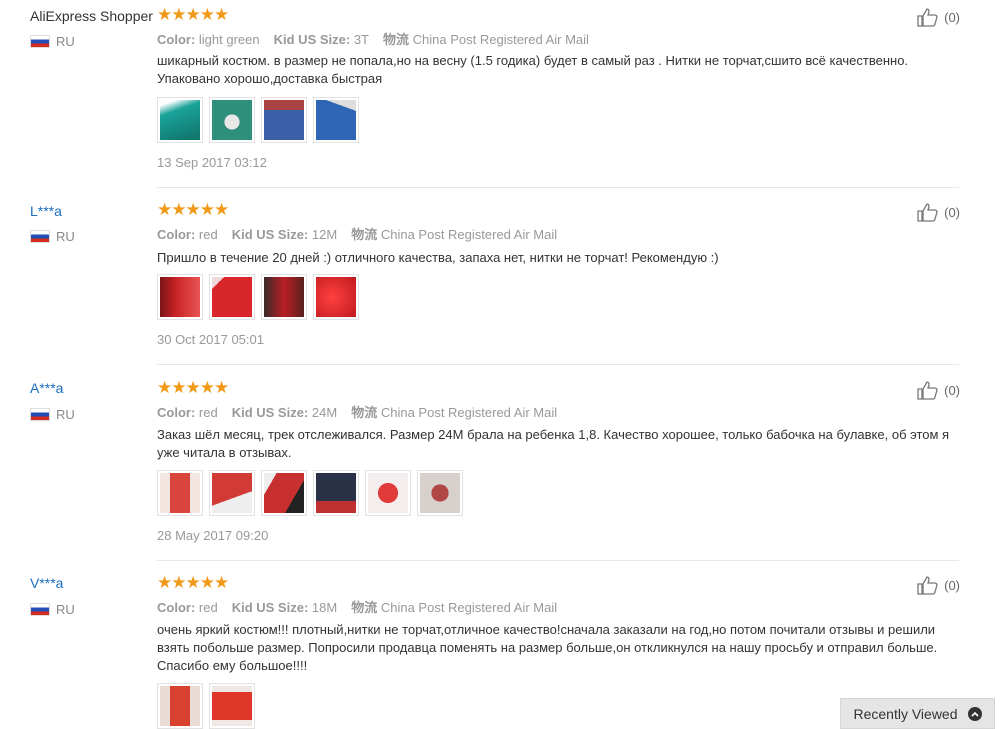 Image resolution: width=1000 pixels, height=729 pixels. What do you see at coordinates (905, 713) in the screenshot?
I see `recently-viewed-label: Recently Viewed` at bounding box center [905, 713].